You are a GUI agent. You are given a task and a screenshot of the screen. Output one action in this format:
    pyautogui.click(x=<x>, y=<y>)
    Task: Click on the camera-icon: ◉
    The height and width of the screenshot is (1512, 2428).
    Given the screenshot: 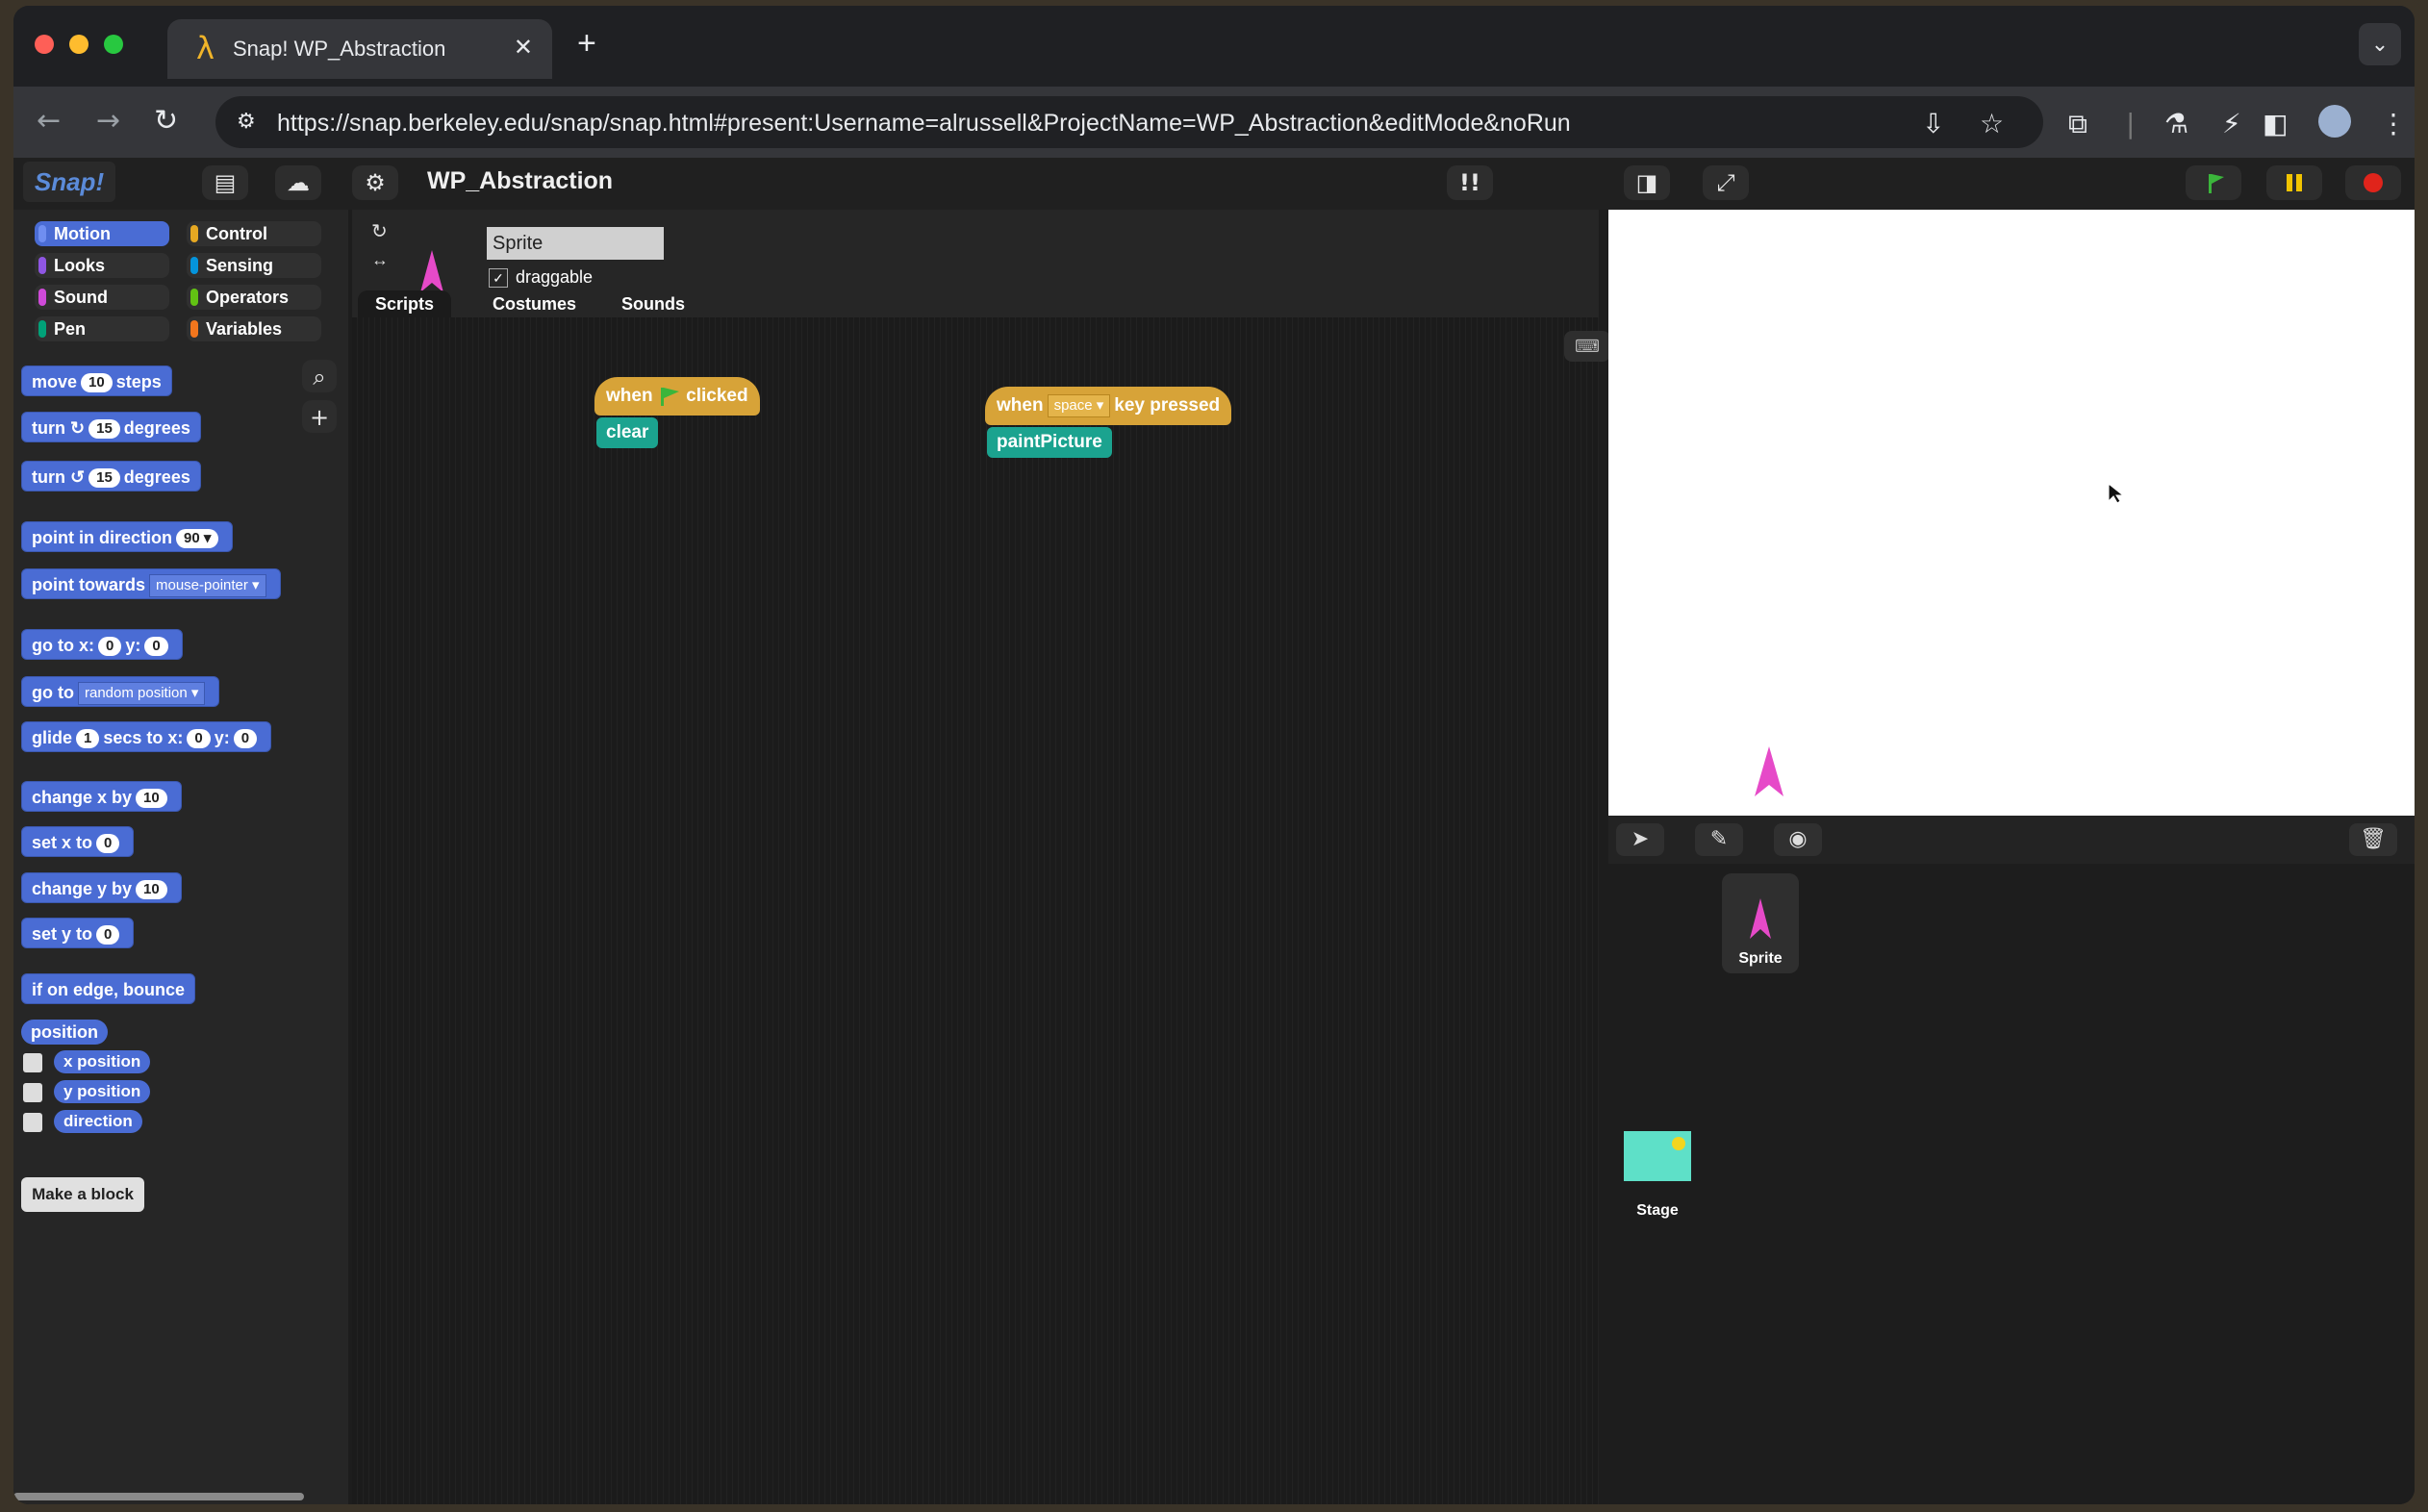 What is the action you would take?
    pyautogui.click(x=1798, y=840)
    